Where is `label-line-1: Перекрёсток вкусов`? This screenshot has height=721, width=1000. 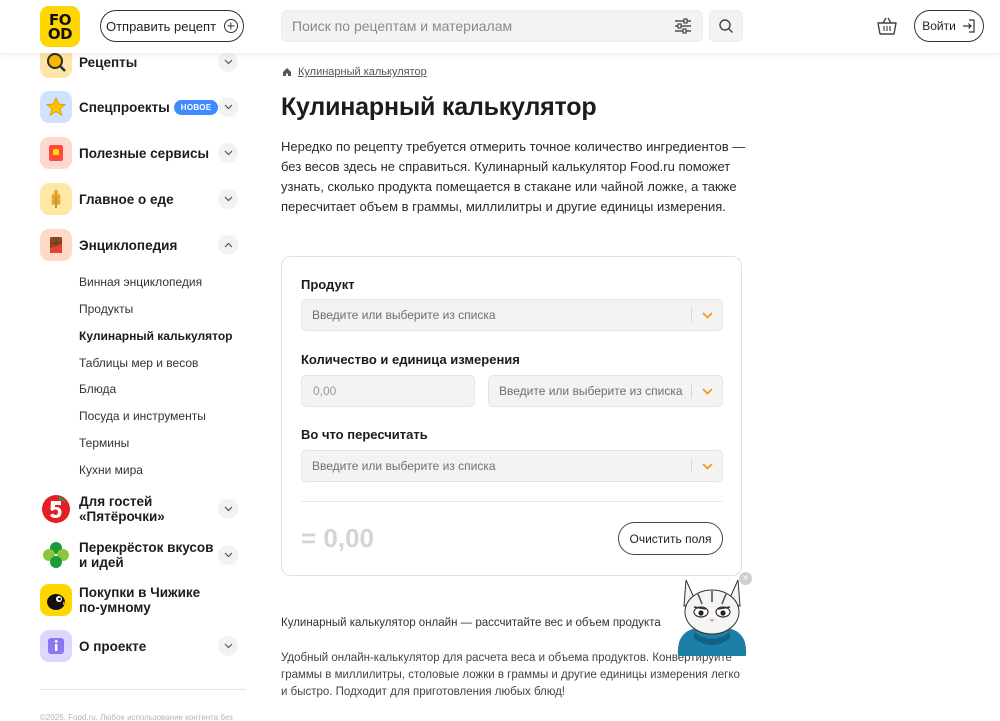
label-line-1: Перекрёсток вкусов is located at coordinates (146, 547).